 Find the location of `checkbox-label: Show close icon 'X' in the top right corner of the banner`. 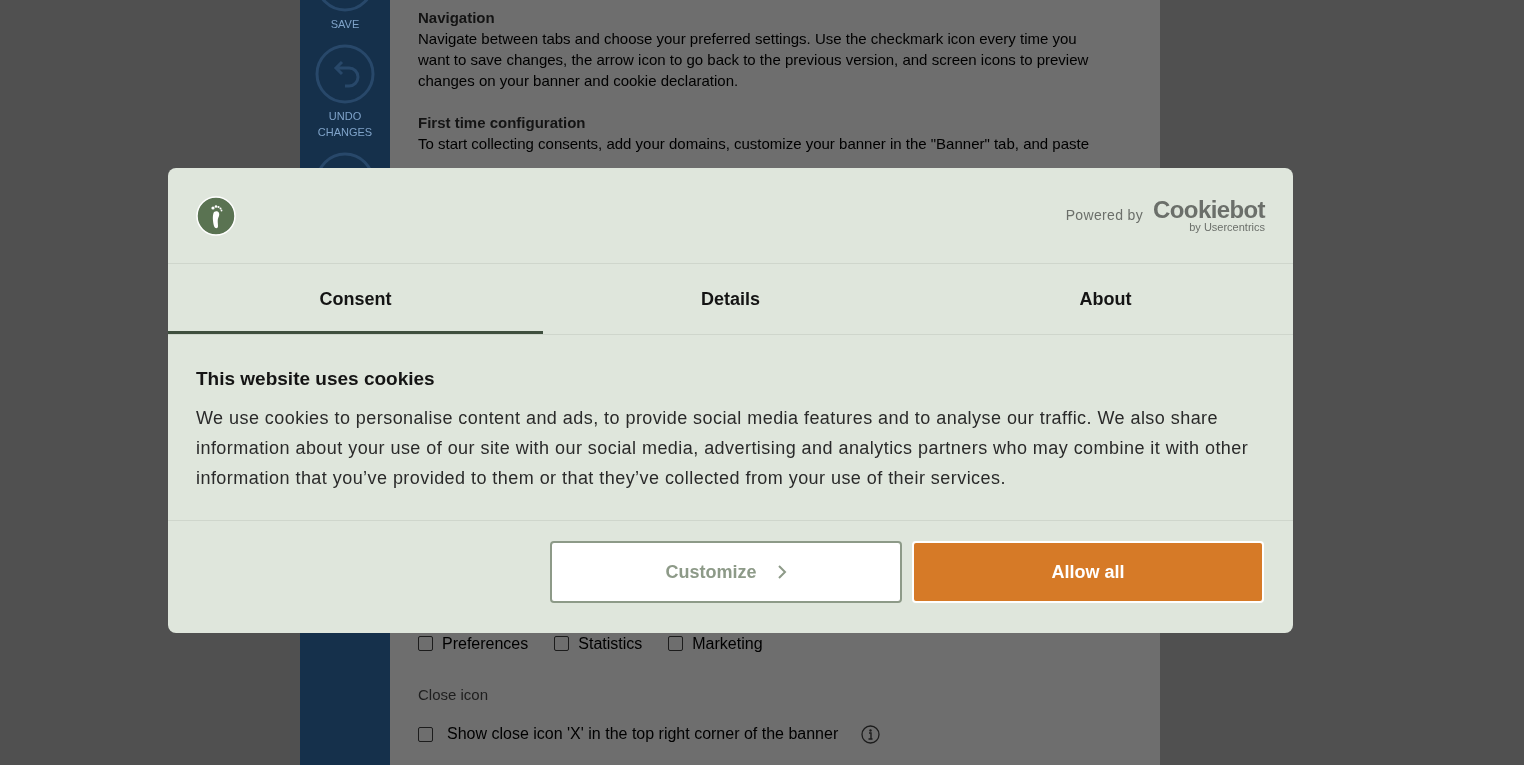

checkbox-label: Show close icon 'X' in the top right corner of the banner is located at coordinates (643, 734).